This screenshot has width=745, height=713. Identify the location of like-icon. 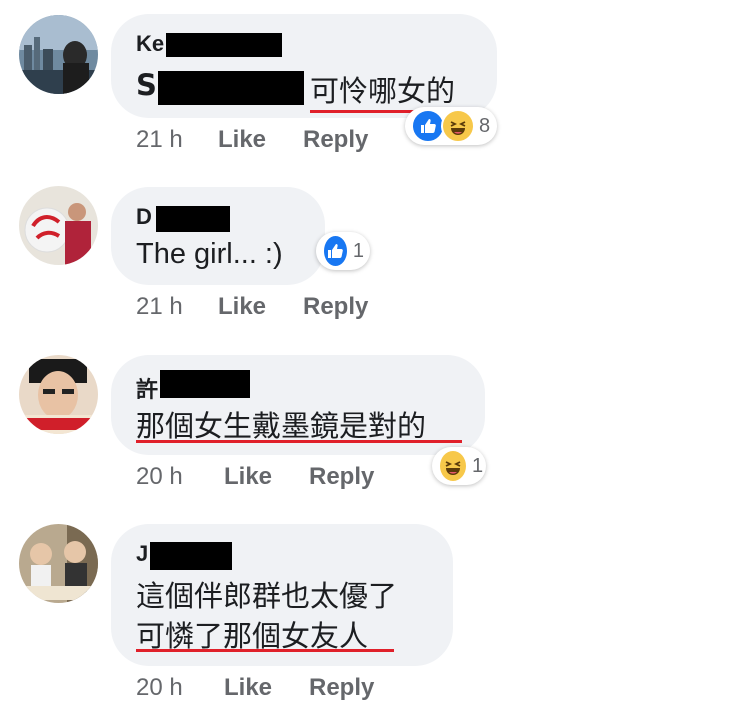
(335, 251).